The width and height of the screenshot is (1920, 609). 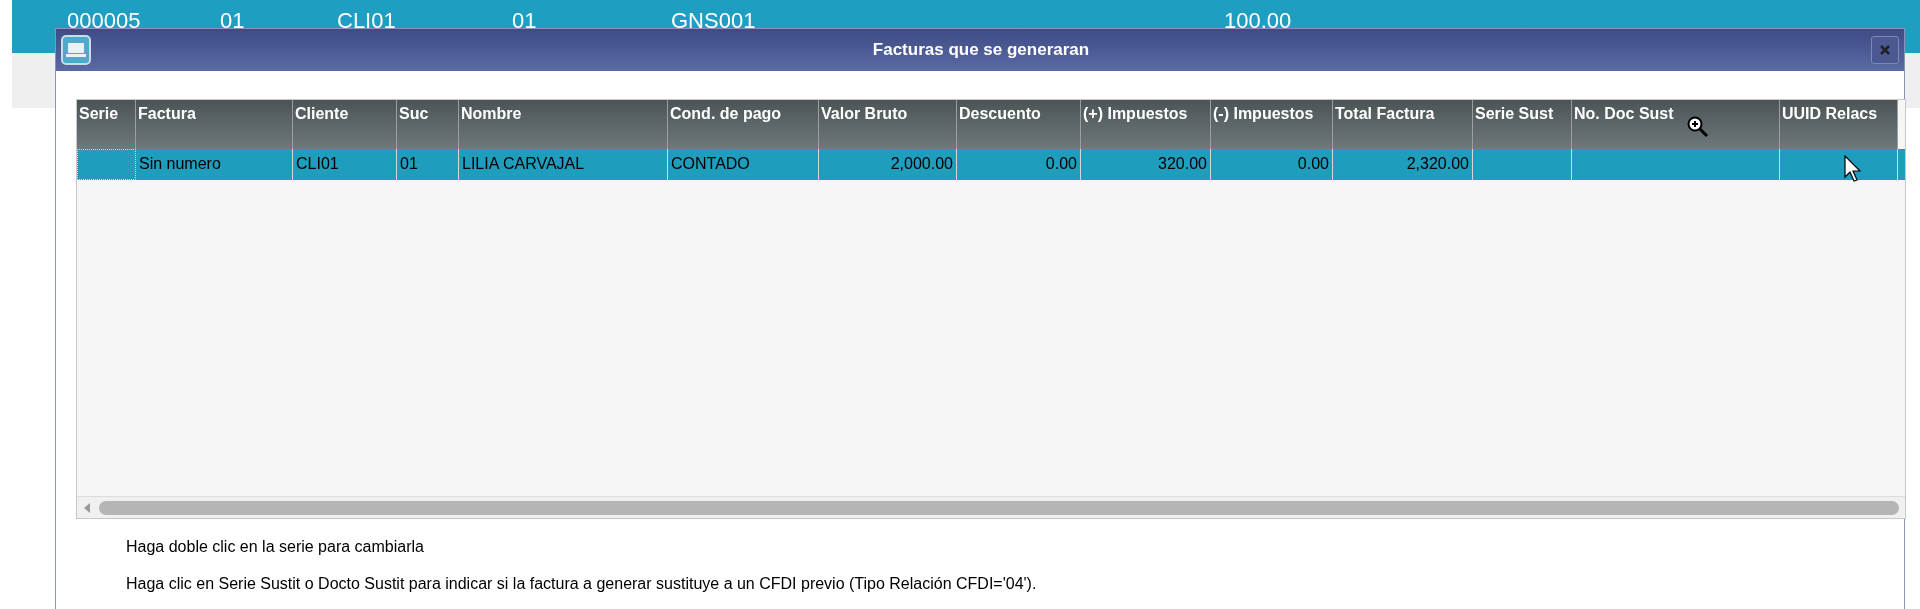 I want to click on table-cell: CONTADO, so click(x=743, y=164).